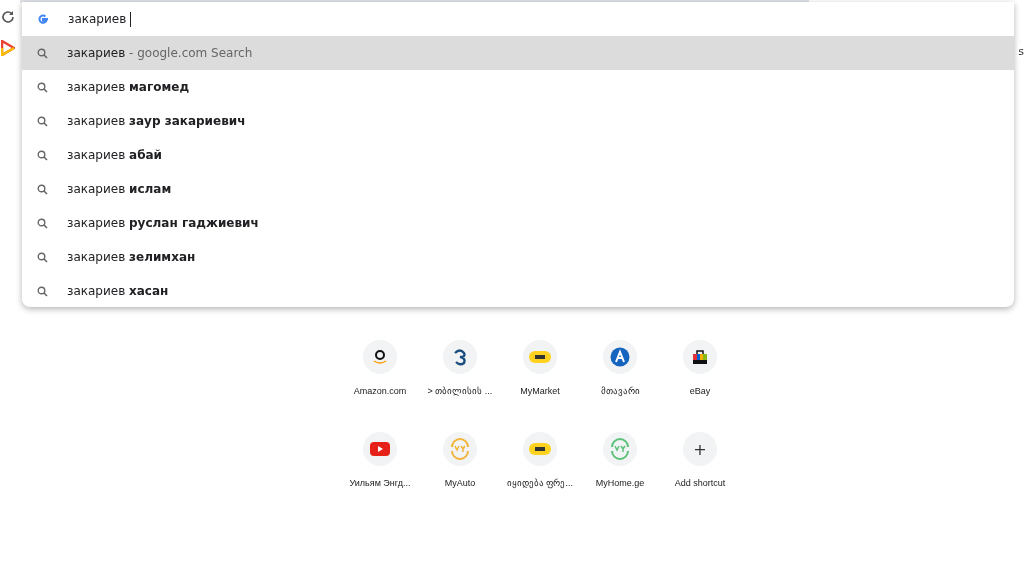 This screenshot has width=1024, height=586. Describe the element at coordinates (540, 374) in the screenshot. I see `shortcut-tile: MyMarket` at that location.